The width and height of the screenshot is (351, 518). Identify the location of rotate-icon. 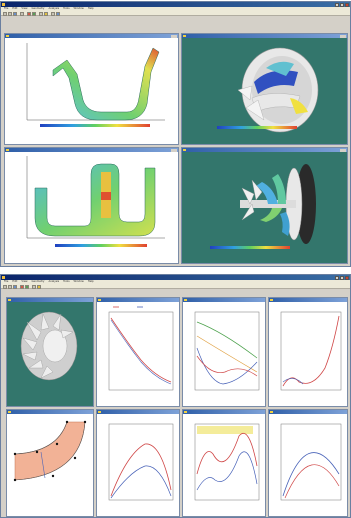
(53, 13).